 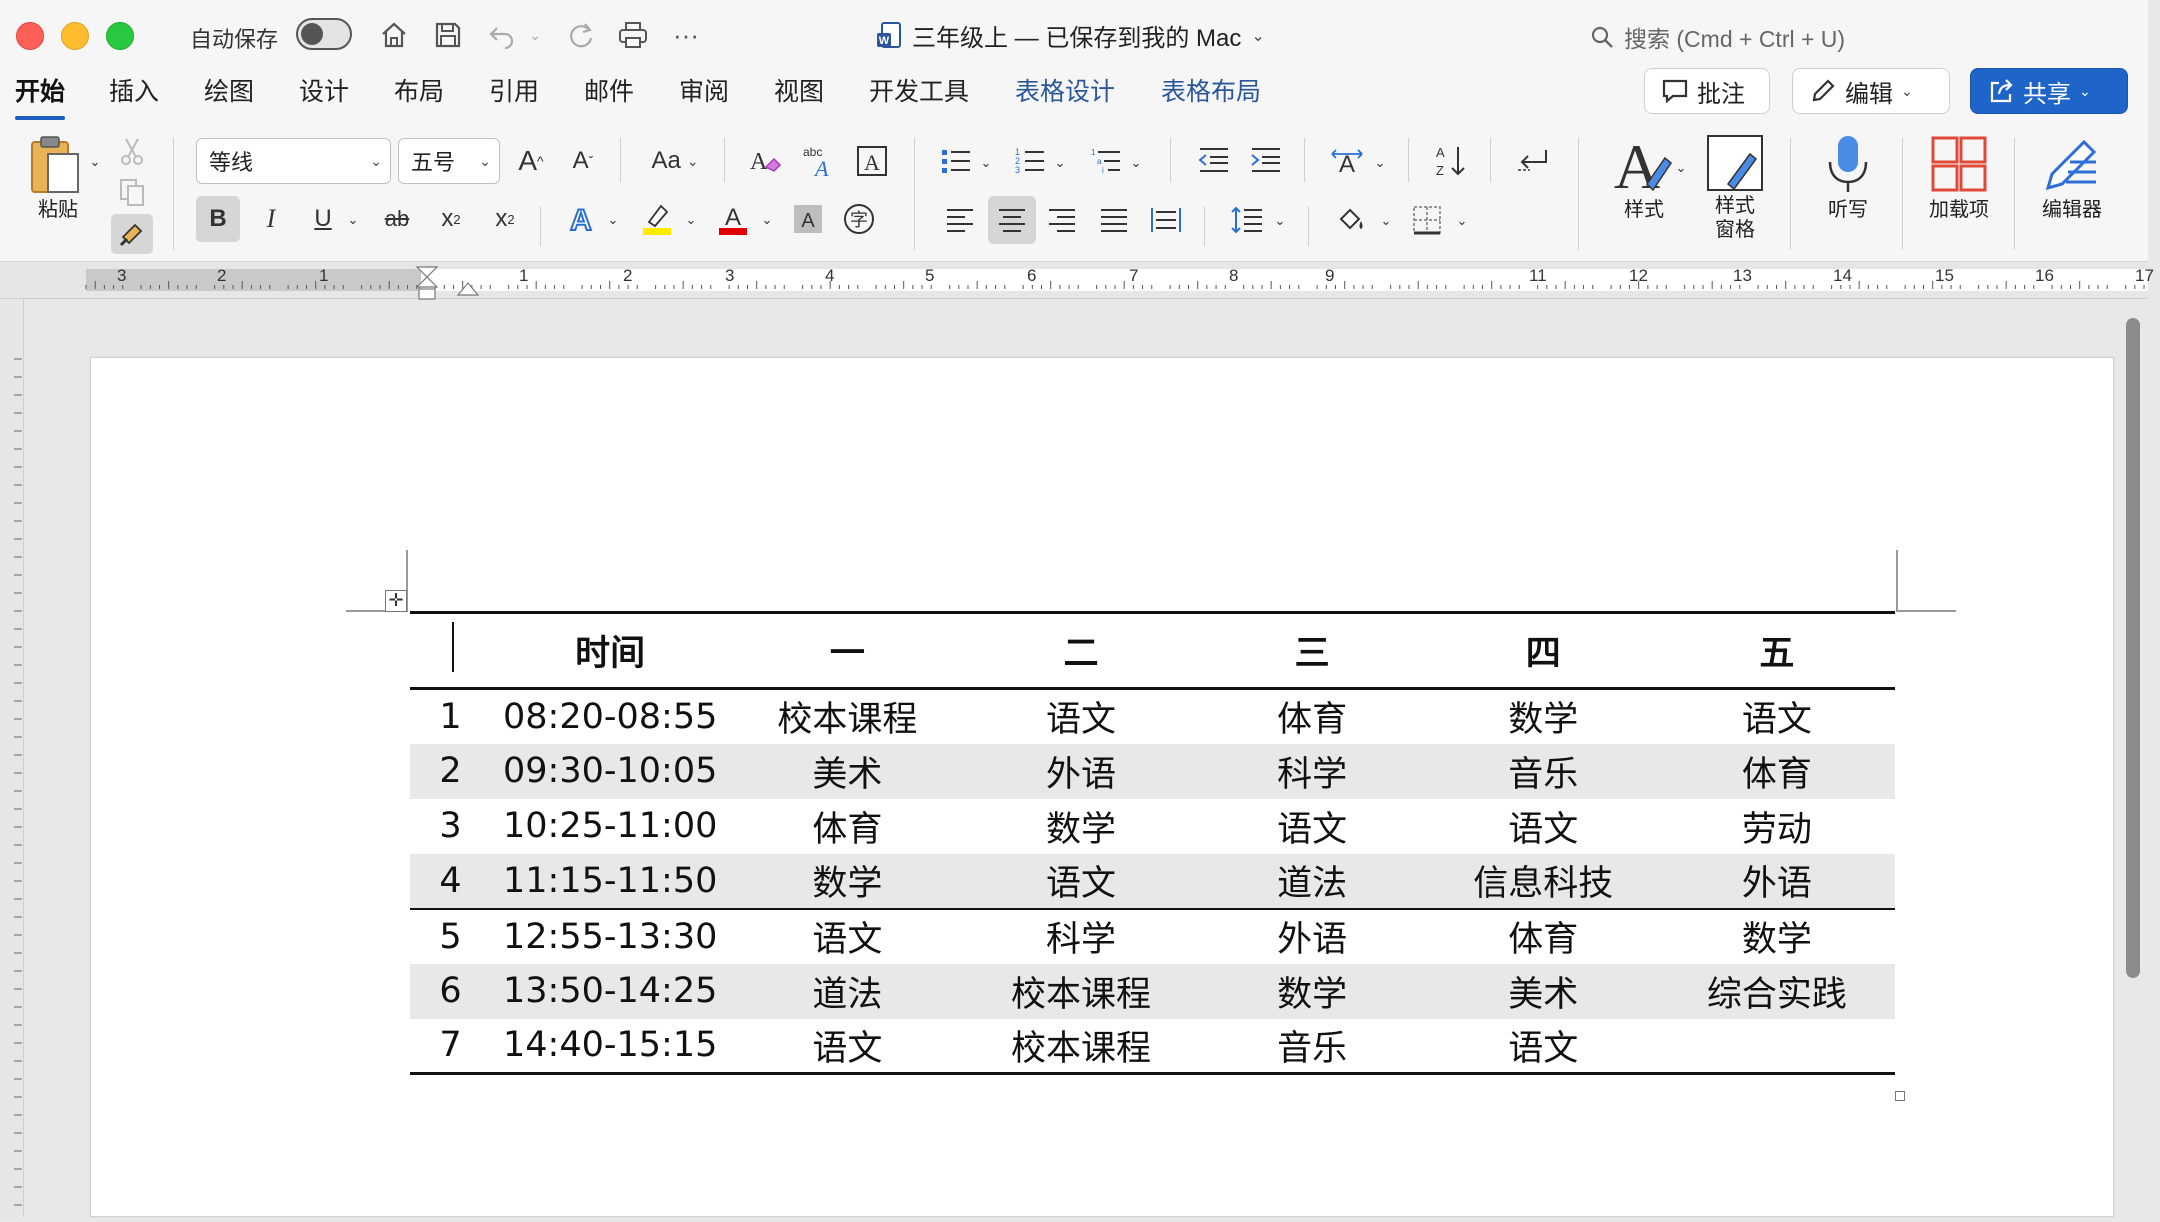 I want to click on tab-view: 视图, so click(x=799, y=90).